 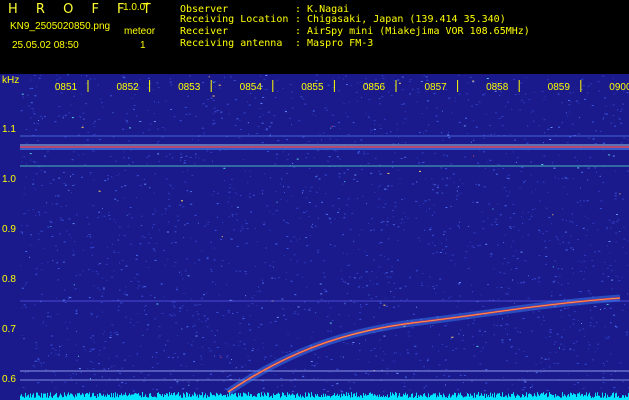 I want to click on carrier-band, so click(x=324, y=147).